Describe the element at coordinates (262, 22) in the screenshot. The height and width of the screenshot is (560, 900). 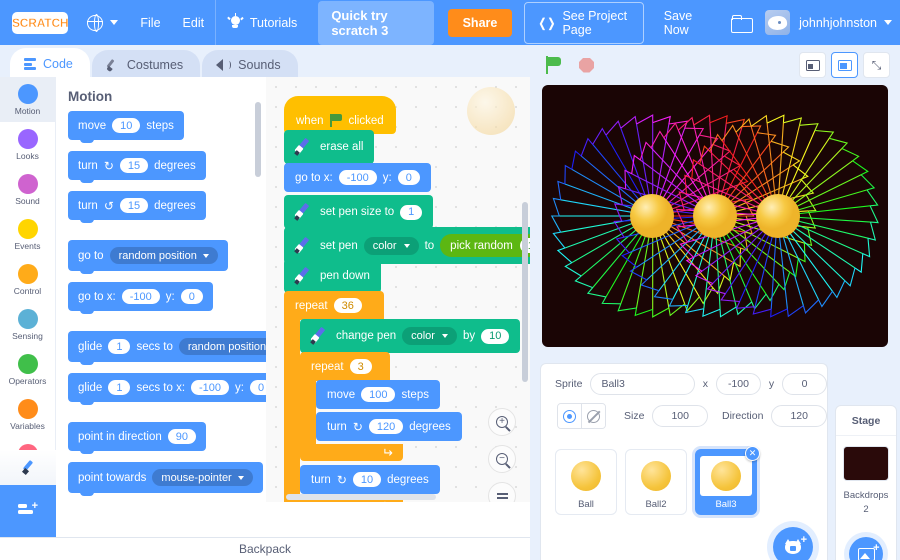
I see `menu-tutorials: Tutorials` at that location.